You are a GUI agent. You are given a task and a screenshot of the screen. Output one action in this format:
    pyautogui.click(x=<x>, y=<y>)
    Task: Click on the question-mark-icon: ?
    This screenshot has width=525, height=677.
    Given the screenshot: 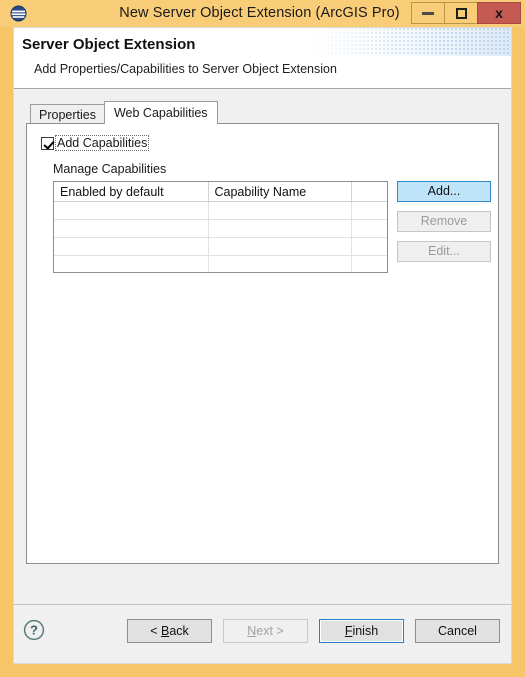 What is the action you would take?
    pyautogui.click(x=34, y=630)
    